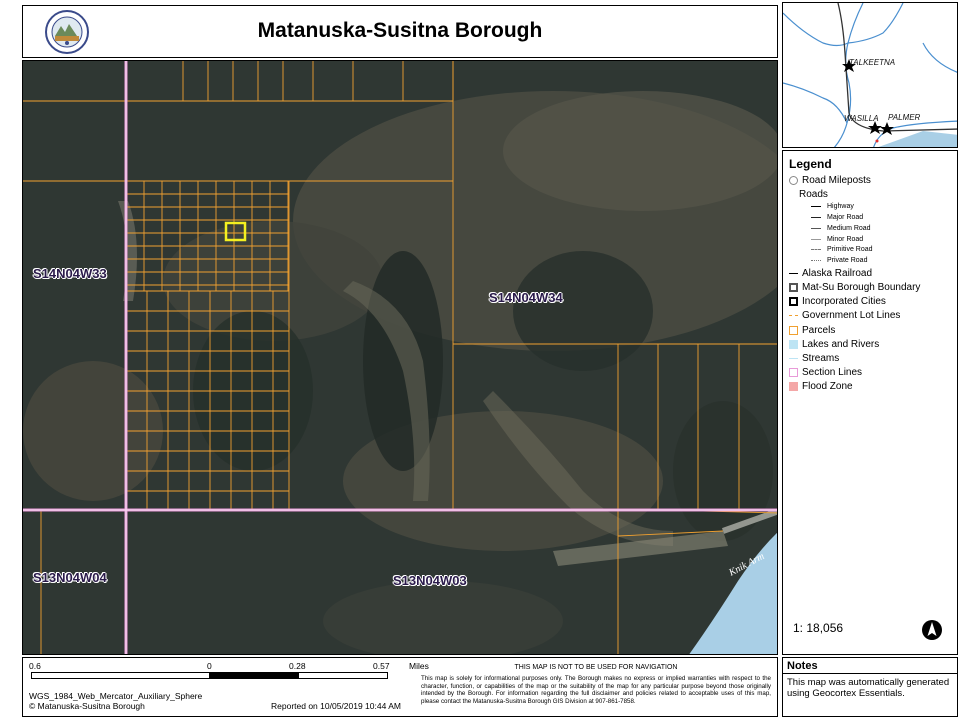 The height and width of the screenshot is (720, 960). I want to click on legend-road-minor: Minor Road, so click(870, 239).